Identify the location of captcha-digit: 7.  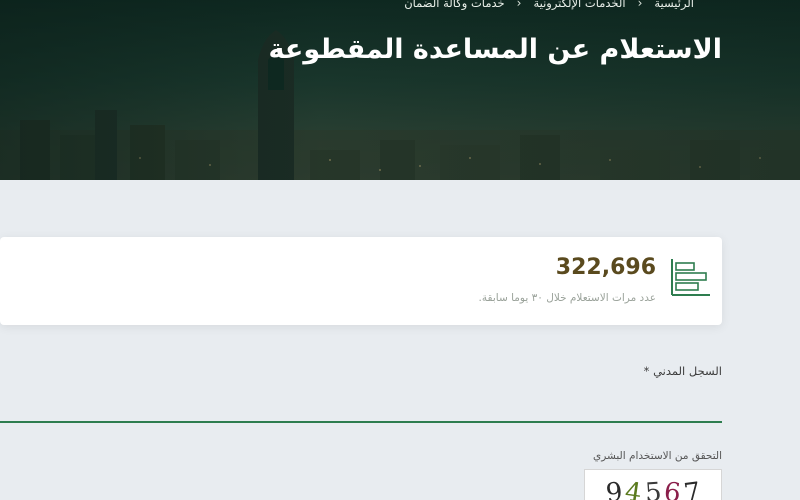
(692, 488).